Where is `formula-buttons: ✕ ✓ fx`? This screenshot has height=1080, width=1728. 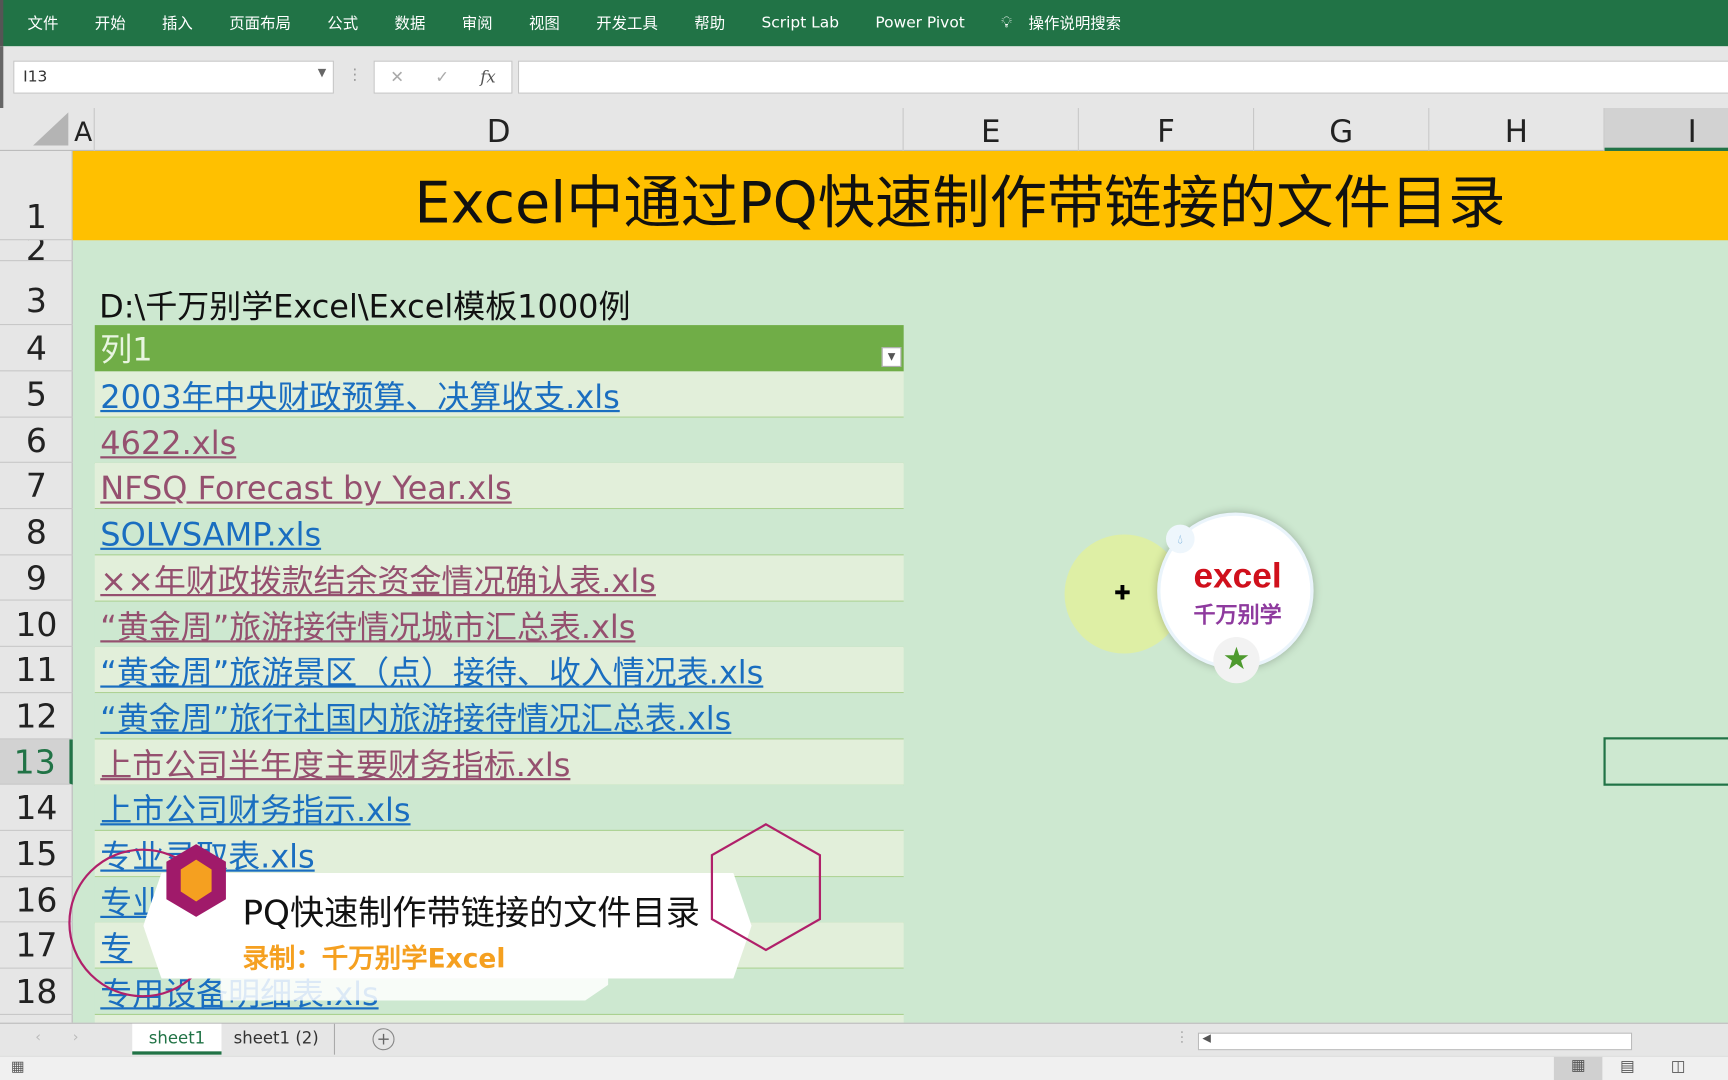
formula-buttons: ✕ ✓ fx is located at coordinates (443, 77).